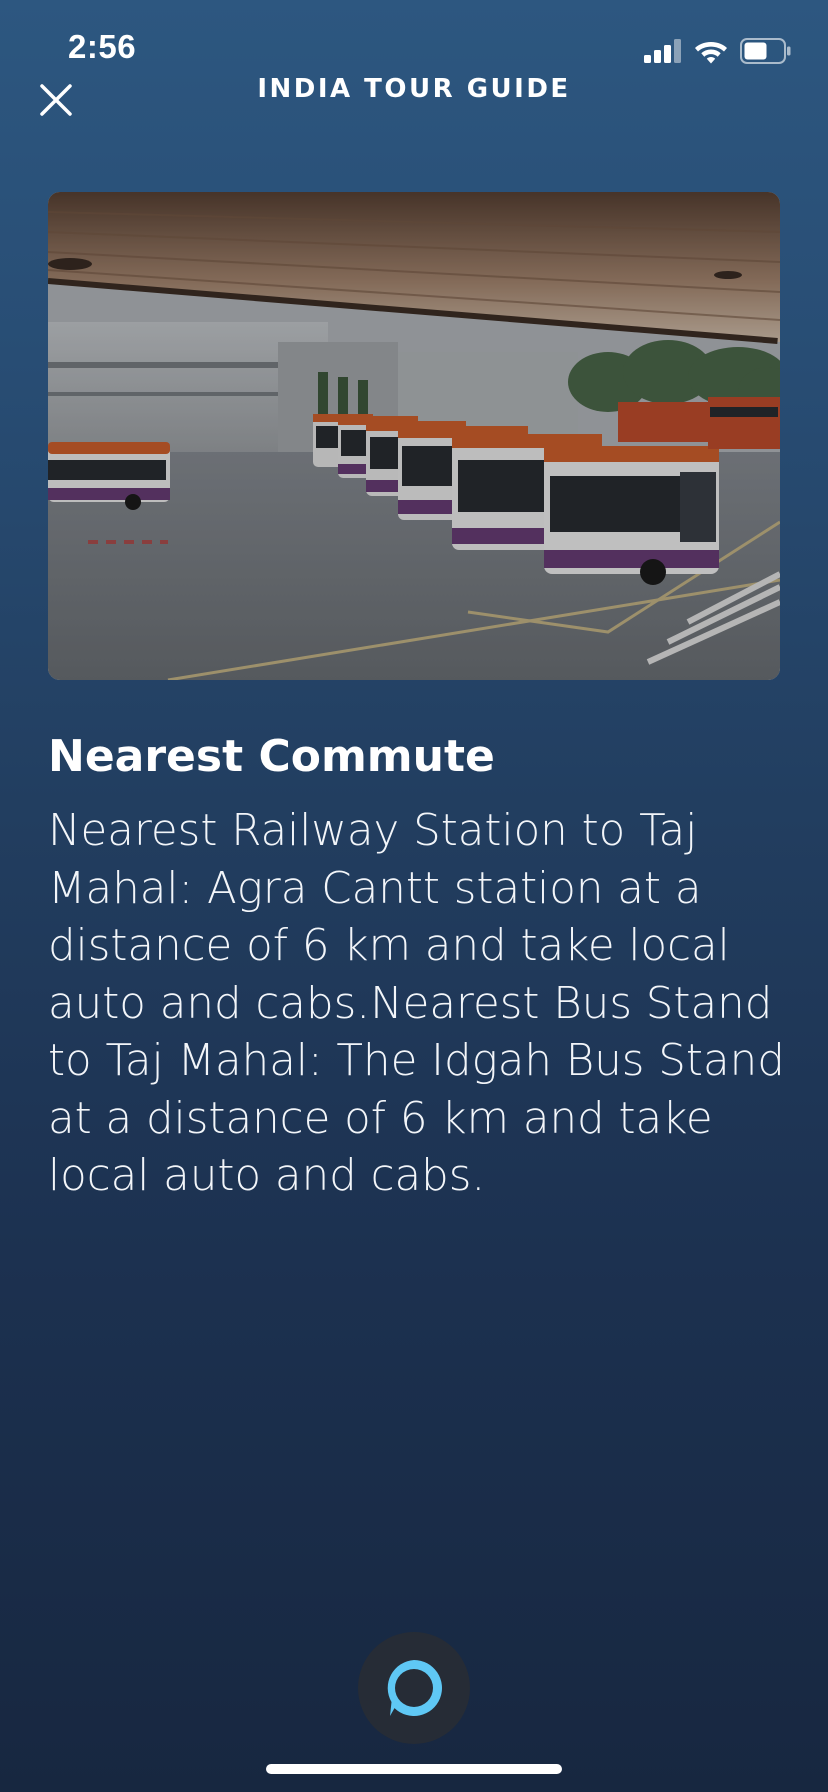 This screenshot has width=828, height=1792. I want to click on alexa-ring-icon, so click(414, 1688).